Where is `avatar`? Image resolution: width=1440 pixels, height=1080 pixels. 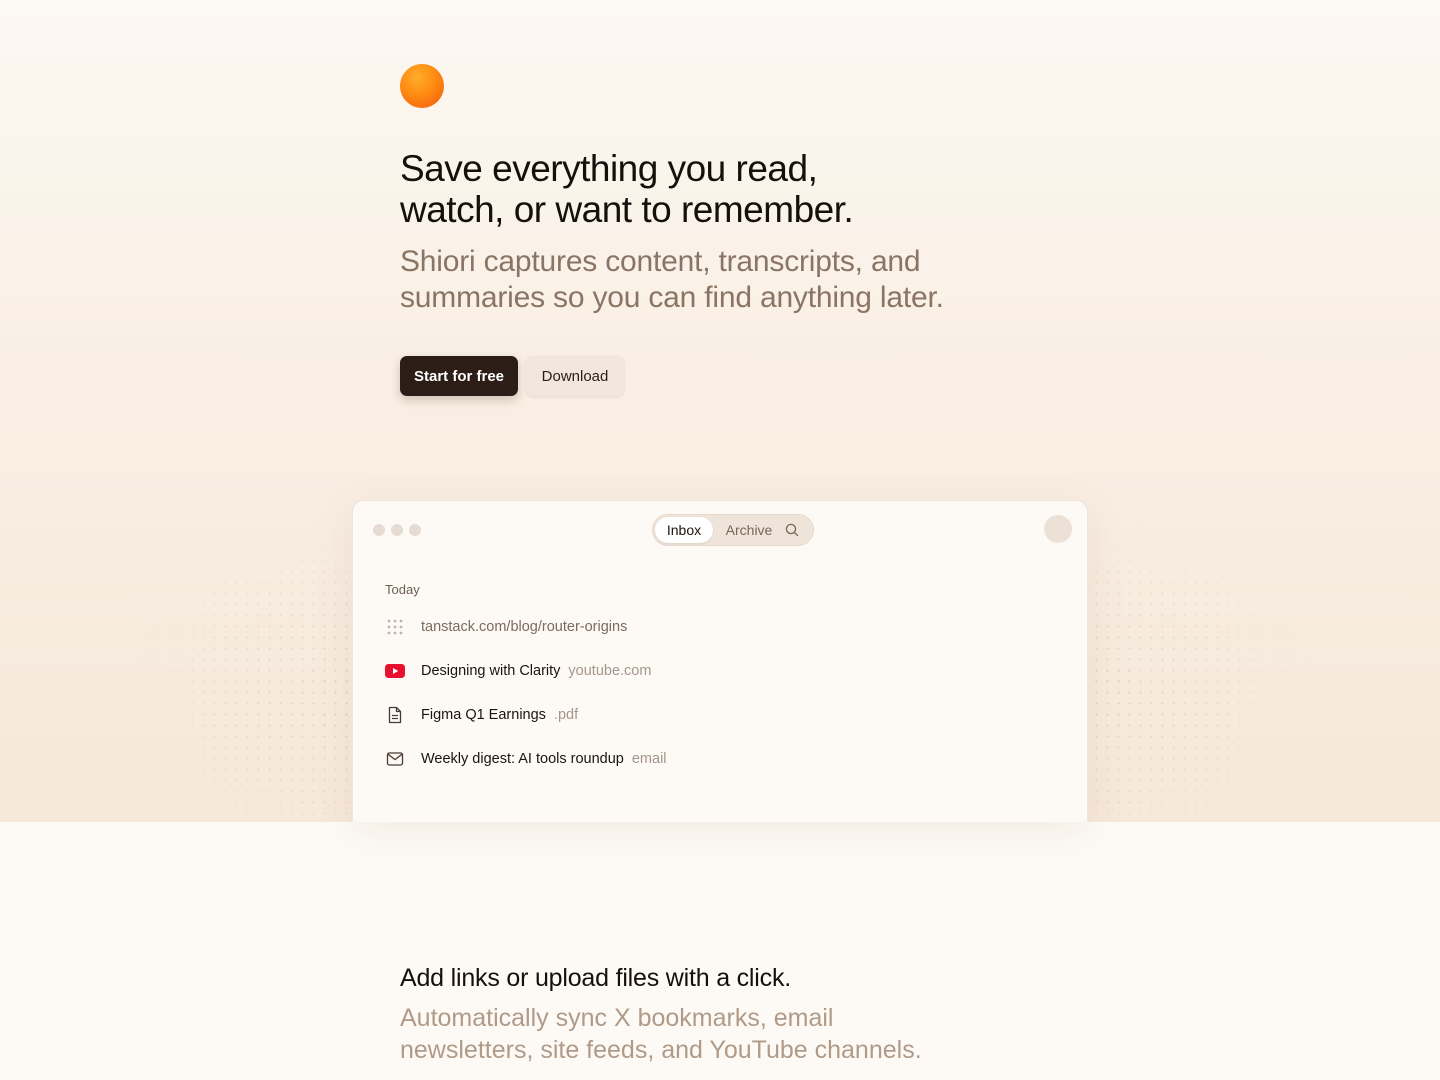 avatar is located at coordinates (1058, 529).